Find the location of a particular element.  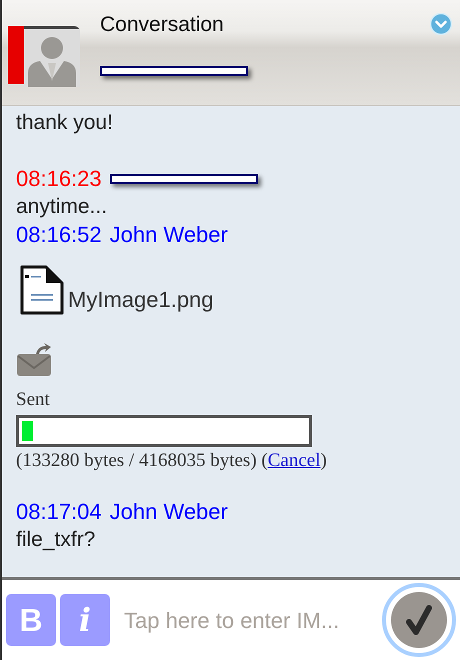

message-text: file_txfr? is located at coordinates (56, 540).